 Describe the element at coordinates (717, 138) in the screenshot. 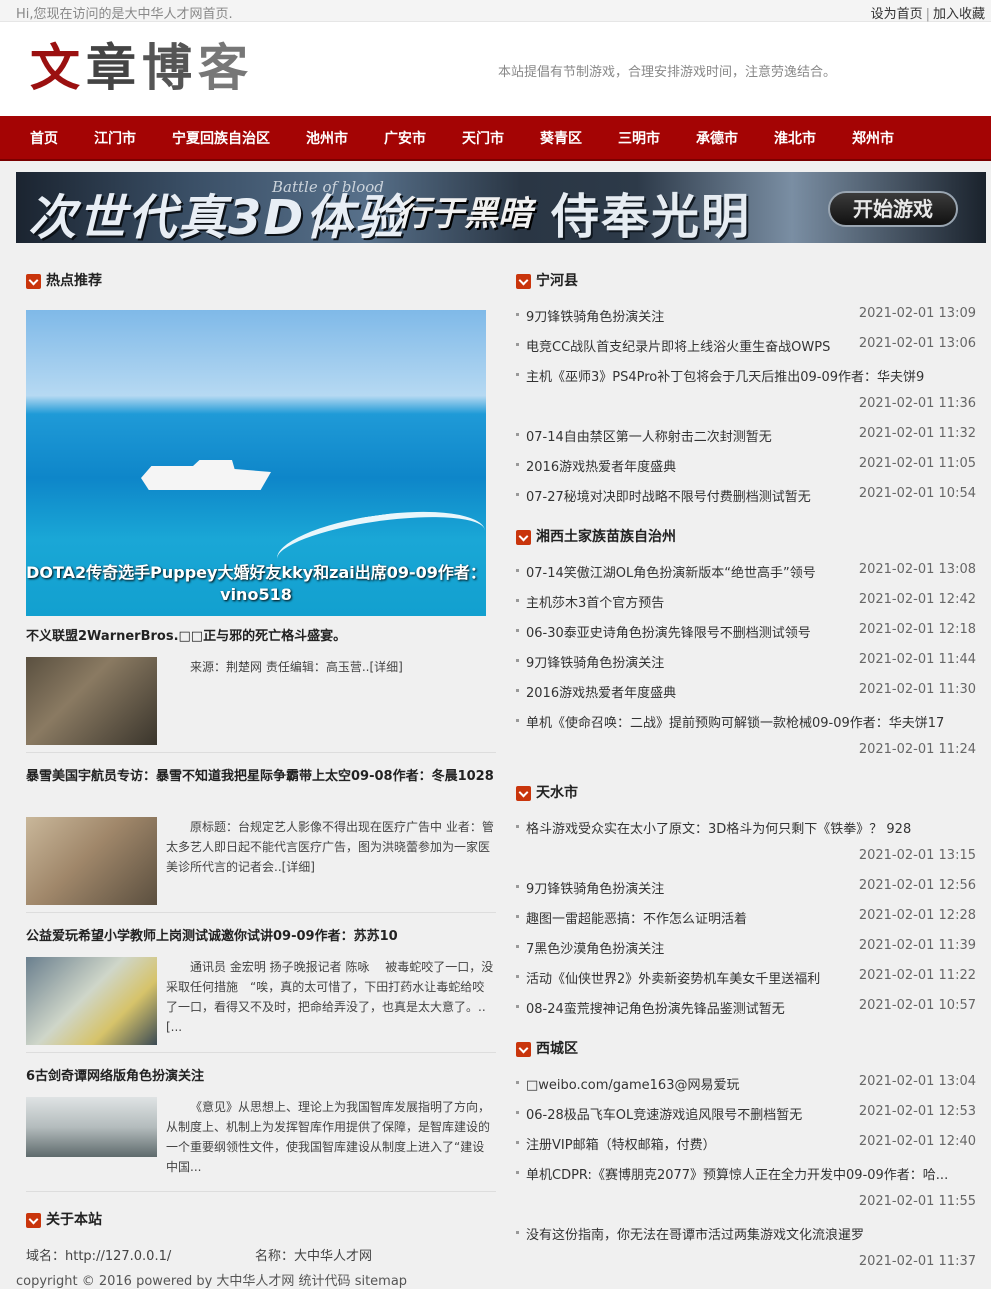

I see `nav-item-chengde: 承德市` at that location.